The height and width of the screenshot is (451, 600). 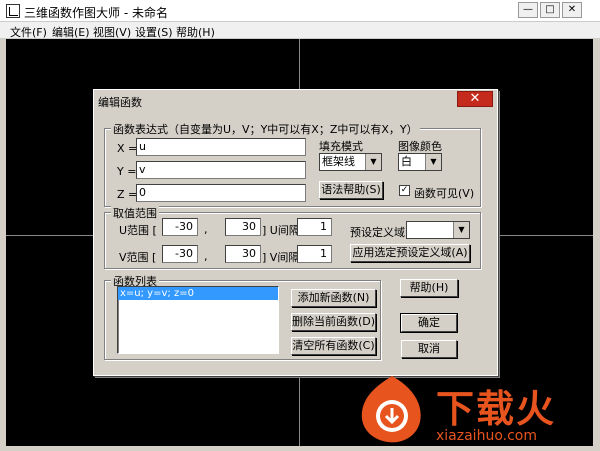 What do you see at coordinates (333, 346) in the screenshot?
I see `clear-functions-button: 清空所有函数(C)` at bounding box center [333, 346].